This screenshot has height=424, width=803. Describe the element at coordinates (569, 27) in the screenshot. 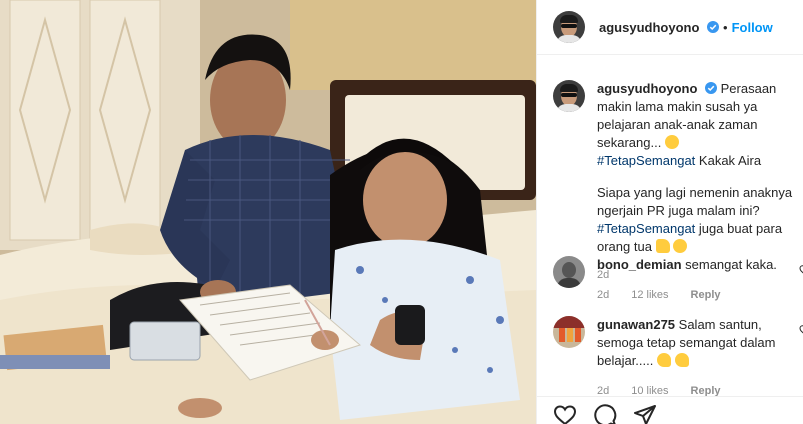

I see `author-avatar` at that location.